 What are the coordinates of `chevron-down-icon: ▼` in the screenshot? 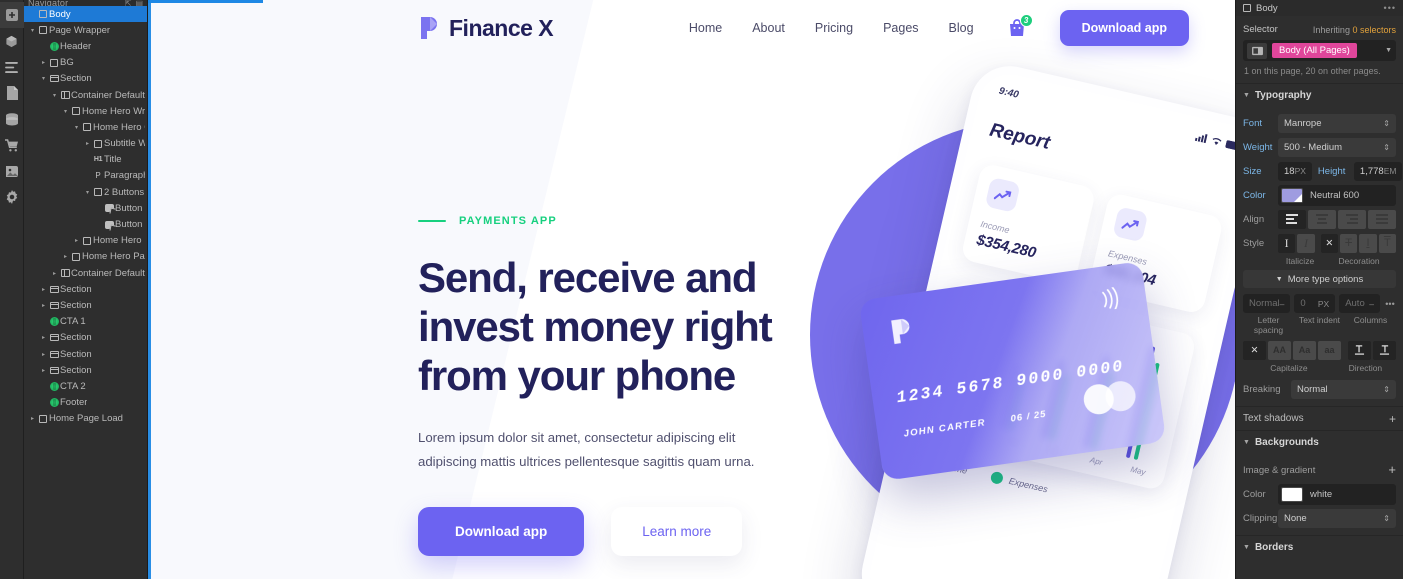 It's located at (1388, 50).